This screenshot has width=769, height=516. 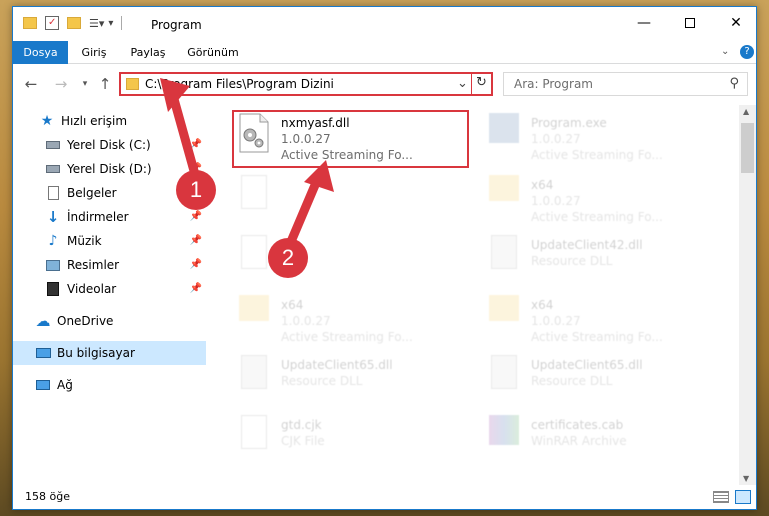 I want to click on file-item-updateclient65-b: UpdateClient65.dll Resource DLL, so click(x=600, y=383).